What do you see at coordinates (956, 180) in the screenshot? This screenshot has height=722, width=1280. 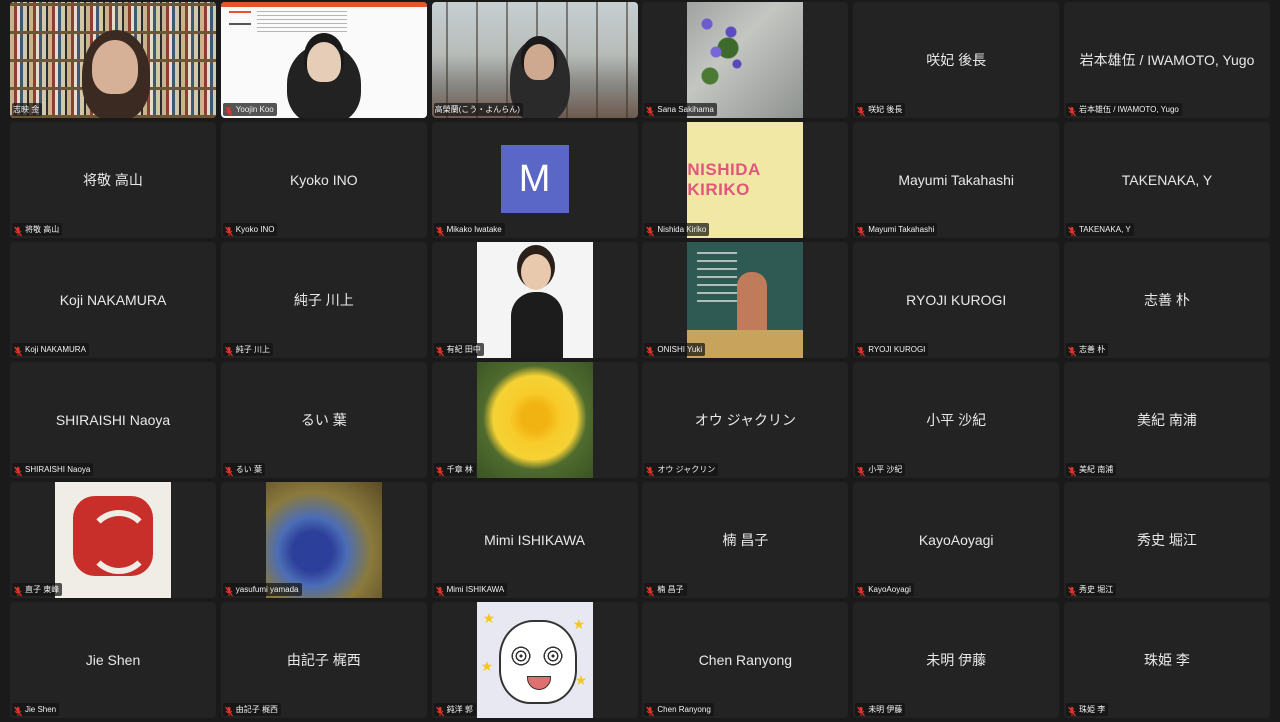 I see `video-tile: Mayumi Takahashi Mayumi Takahashi` at bounding box center [956, 180].